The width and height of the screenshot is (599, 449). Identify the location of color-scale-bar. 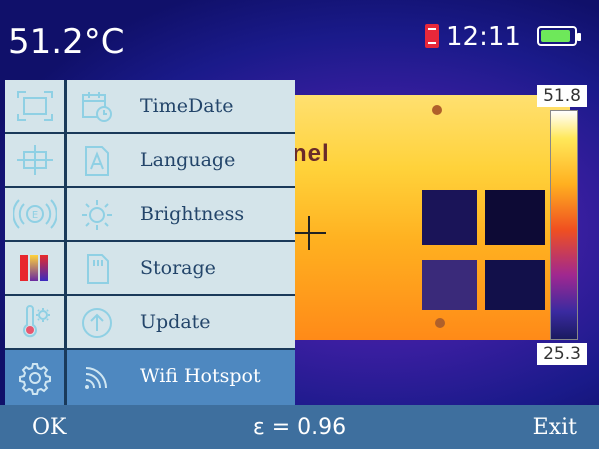
(564, 225).